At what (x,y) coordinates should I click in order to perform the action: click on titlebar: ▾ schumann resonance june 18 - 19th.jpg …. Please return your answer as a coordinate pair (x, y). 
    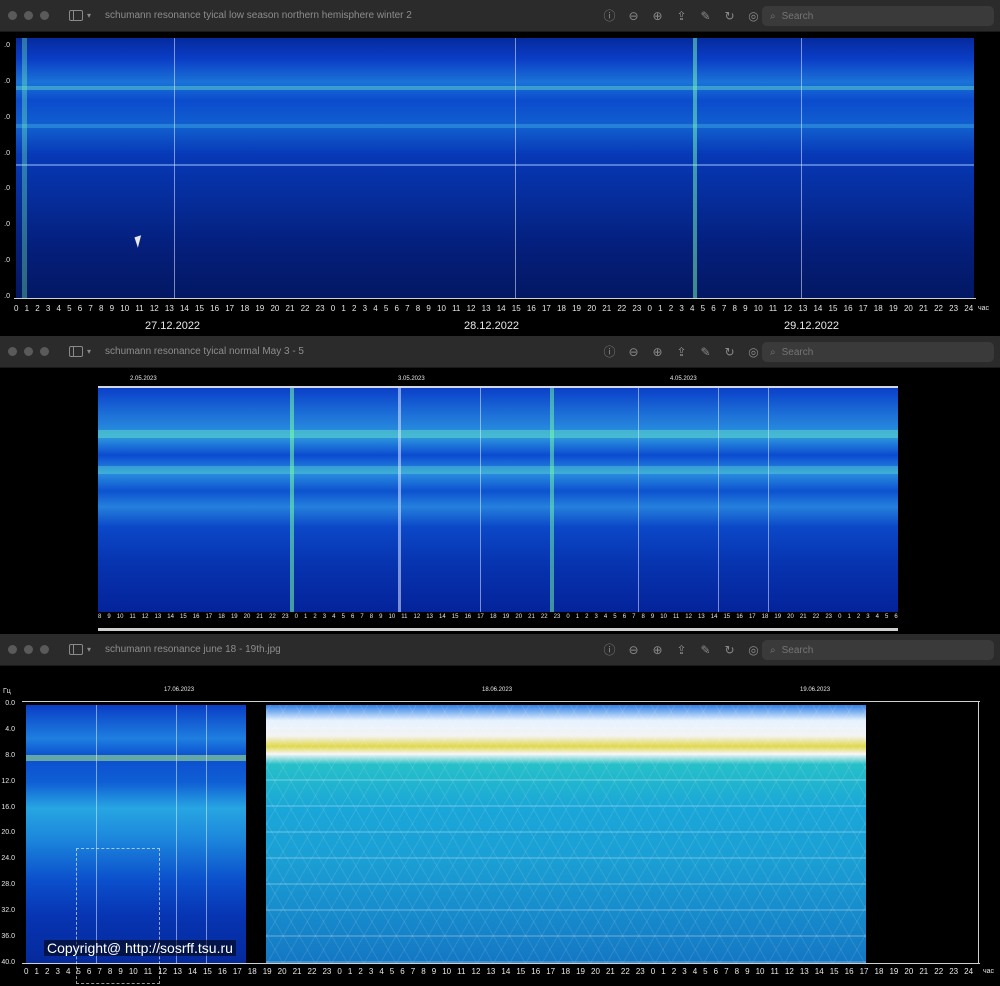
    Looking at the image, I should click on (500, 650).